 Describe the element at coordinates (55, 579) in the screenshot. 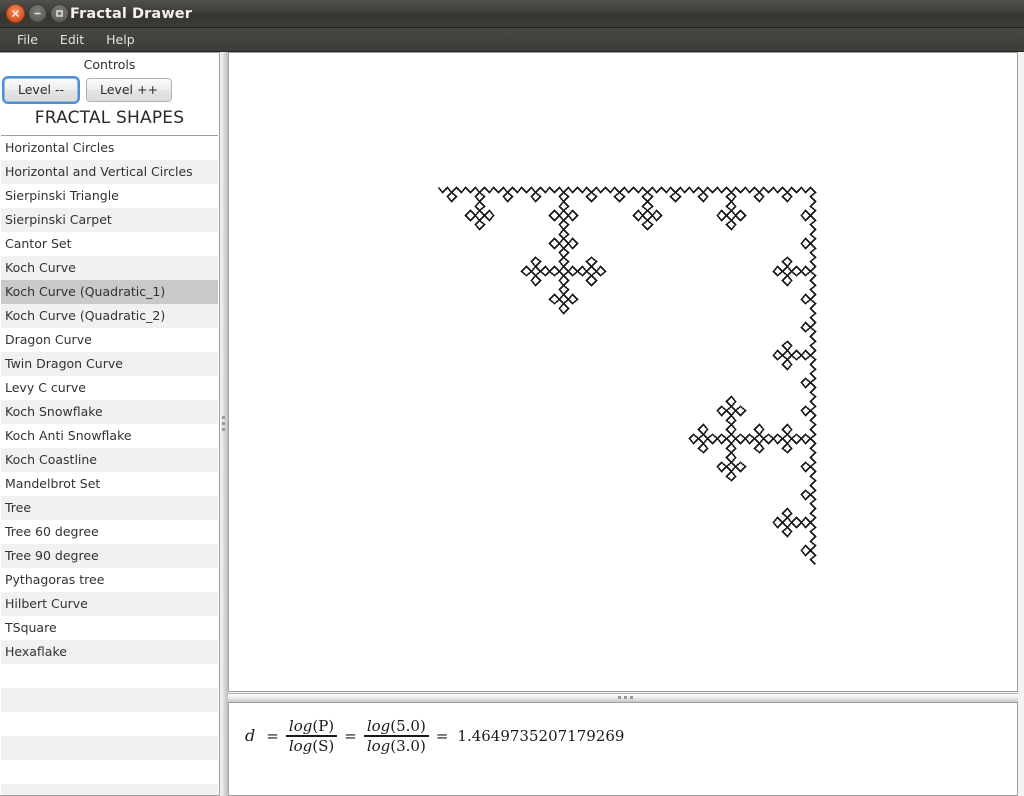

I see `list-item-label: Pythagoras tree` at that location.